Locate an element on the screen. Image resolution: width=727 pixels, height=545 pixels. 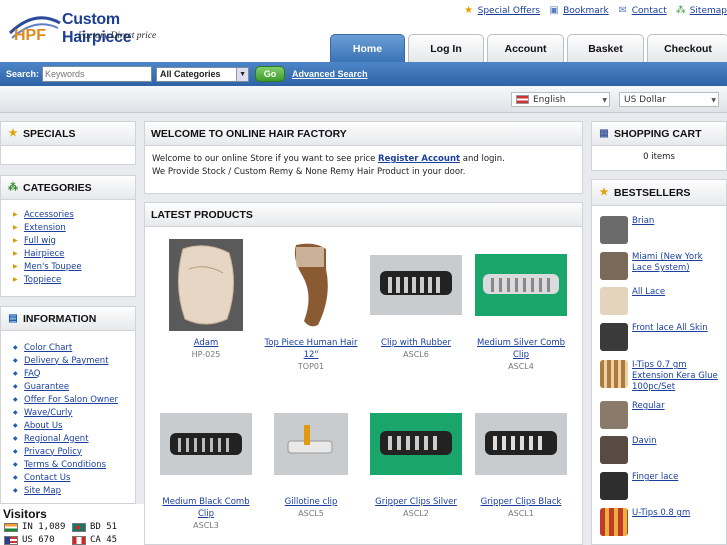
info-item: ◆ Offer For Salon Owner is located at coordinates (74, 399).